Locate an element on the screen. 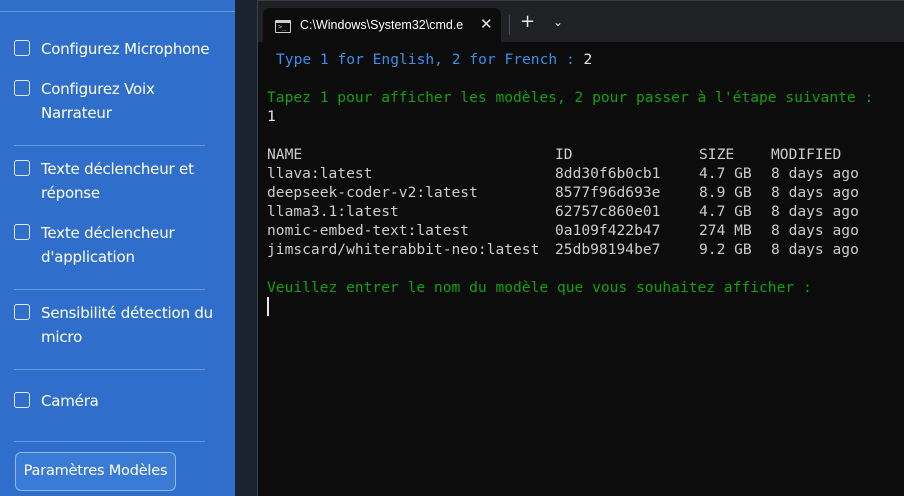 This screenshot has width=904, height=496. language-prompt: Type 1 for English, 2 for French : is located at coordinates (430, 59).